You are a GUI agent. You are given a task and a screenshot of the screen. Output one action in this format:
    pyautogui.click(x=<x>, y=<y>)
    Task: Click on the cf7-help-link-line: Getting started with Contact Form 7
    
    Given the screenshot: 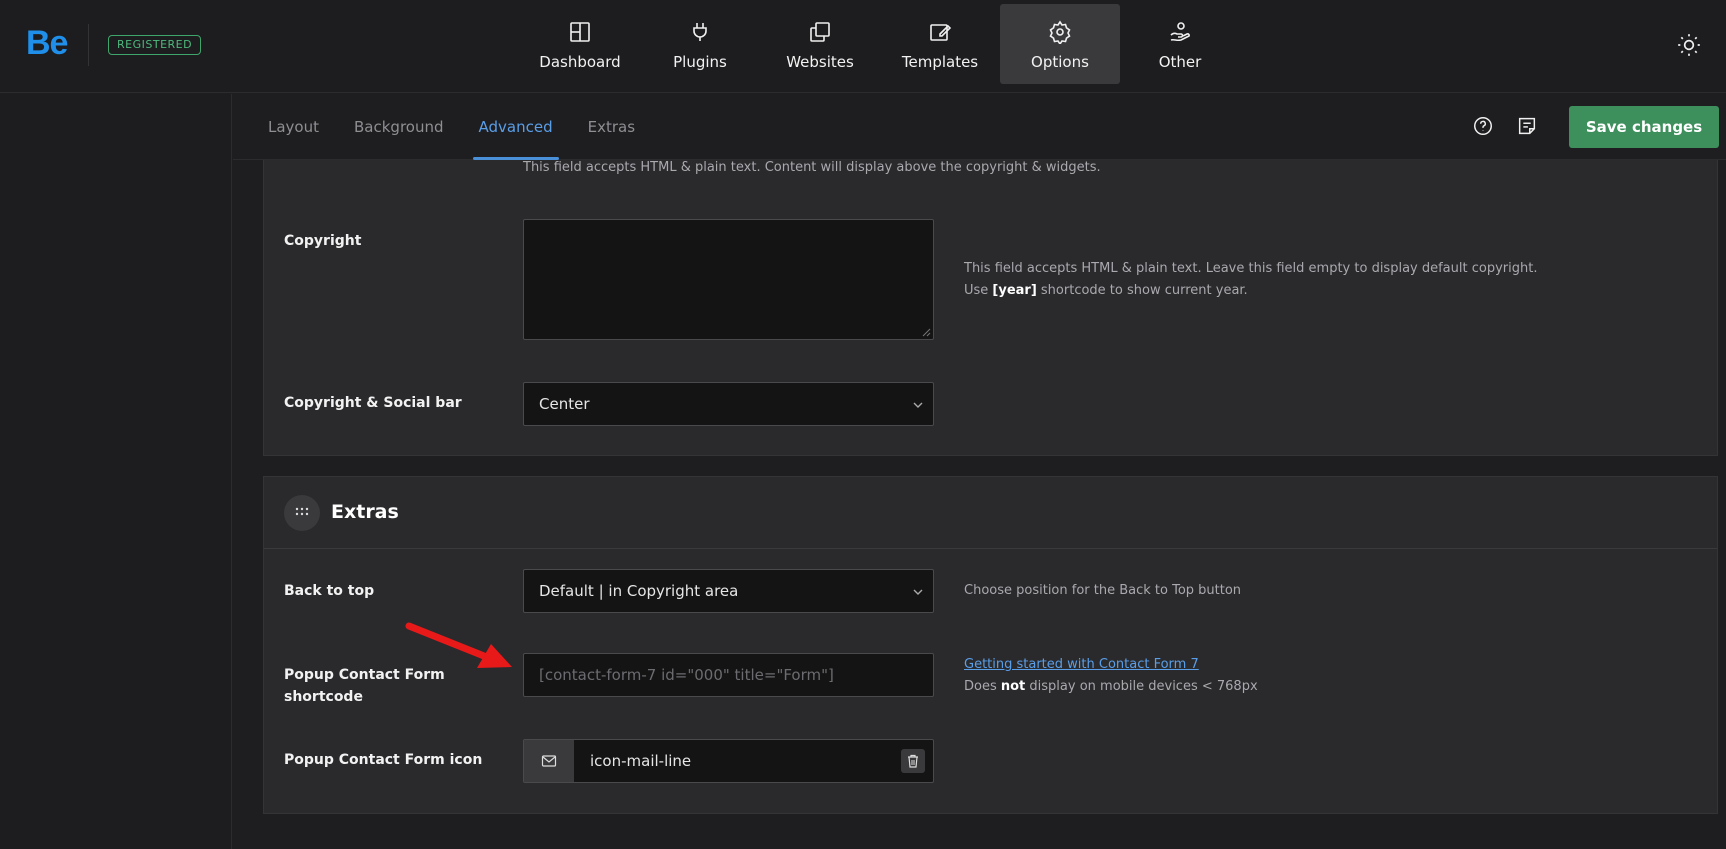 What is the action you would take?
    pyautogui.click(x=1081, y=665)
    